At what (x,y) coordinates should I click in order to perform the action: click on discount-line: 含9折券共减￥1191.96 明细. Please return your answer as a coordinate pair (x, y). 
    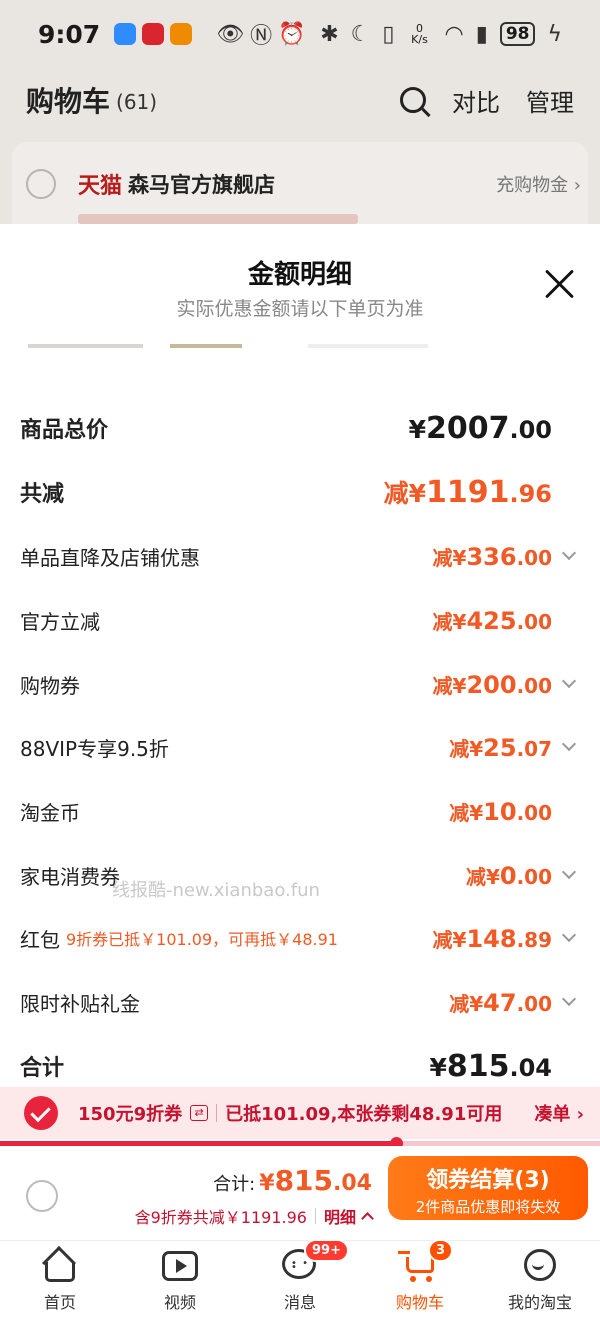
    Looking at the image, I should click on (254, 1216).